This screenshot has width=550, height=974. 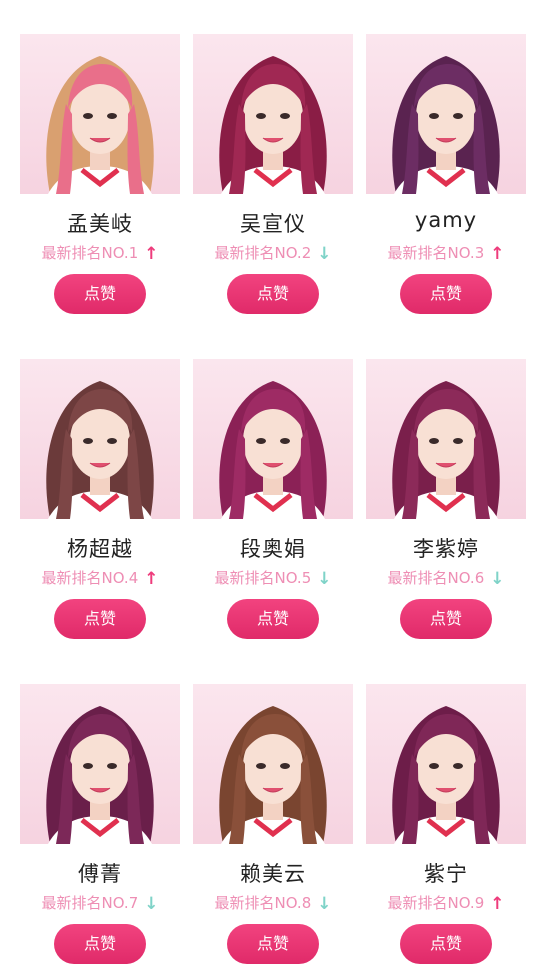 What do you see at coordinates (273, 224) in the screenshot?
I see `contestant-name: 吴宣仪` at bounding box center [273, 224].